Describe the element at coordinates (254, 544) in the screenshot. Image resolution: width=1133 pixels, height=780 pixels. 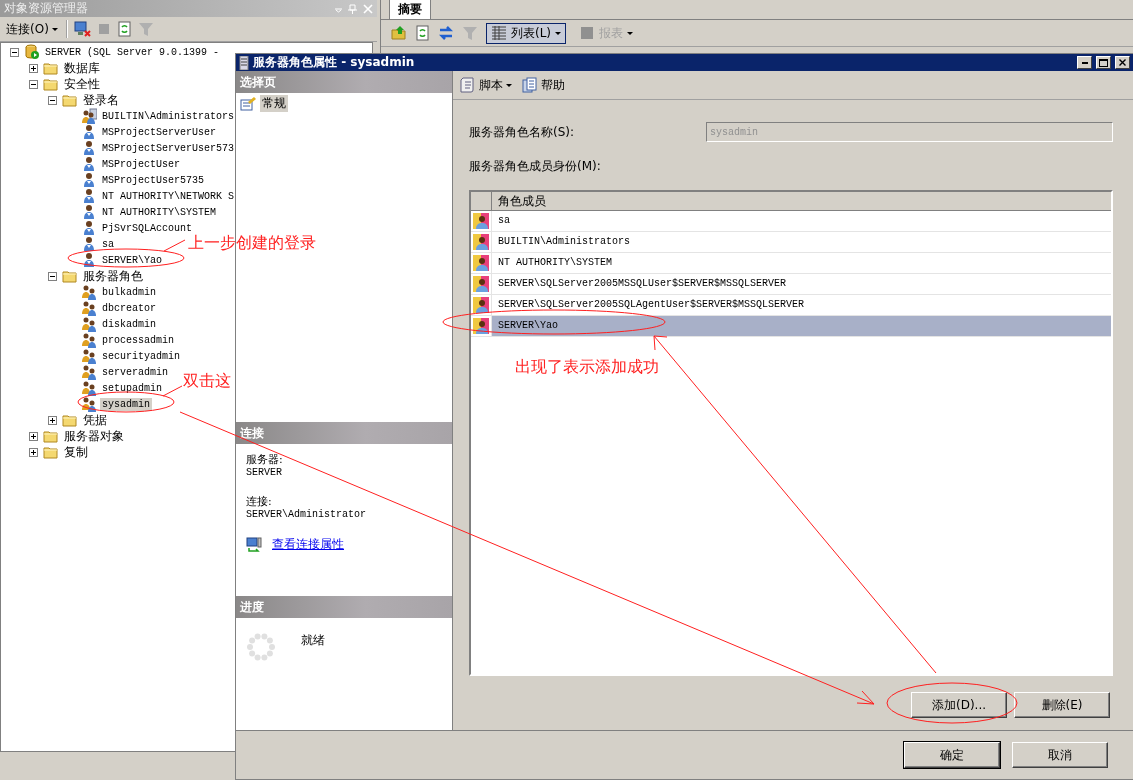
I see `connection-icon` at that location.